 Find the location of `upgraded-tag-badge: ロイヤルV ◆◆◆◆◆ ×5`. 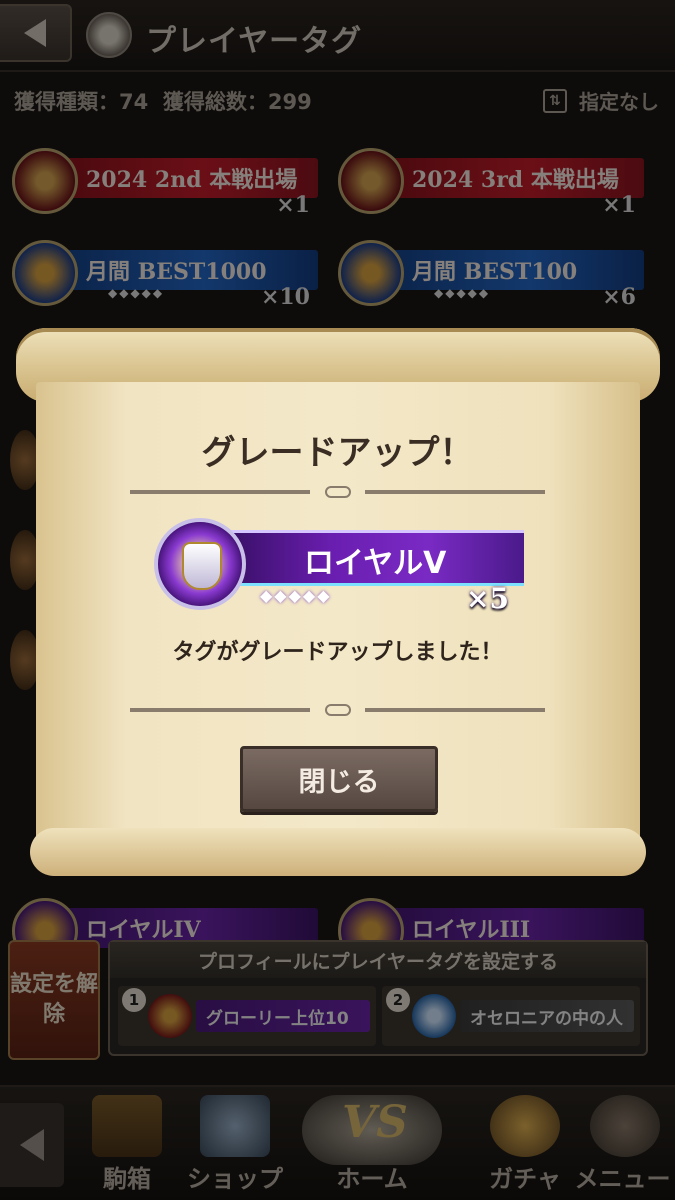

upgraded-tag-badge: ロイヤルV ◆◆◆◆◆ ×5 is located at coordinates (339, 565).